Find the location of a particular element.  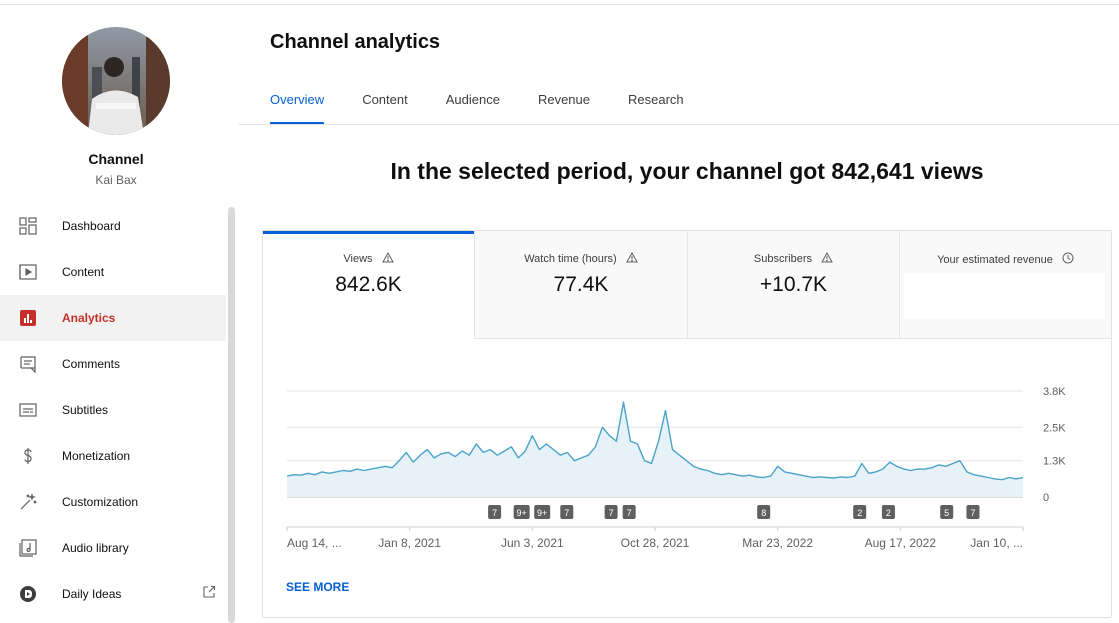

comments-icon is located at coordinates (28, 364).